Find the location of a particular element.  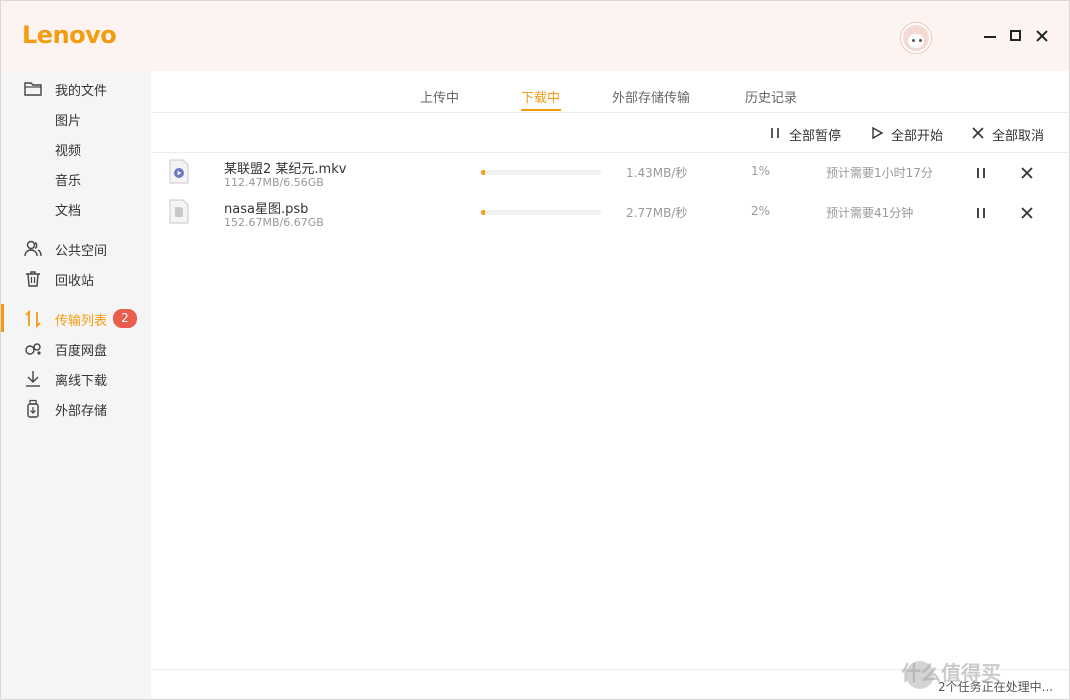

file-size: 112.47MB/6.56GB is located at coordinates (274, 182).